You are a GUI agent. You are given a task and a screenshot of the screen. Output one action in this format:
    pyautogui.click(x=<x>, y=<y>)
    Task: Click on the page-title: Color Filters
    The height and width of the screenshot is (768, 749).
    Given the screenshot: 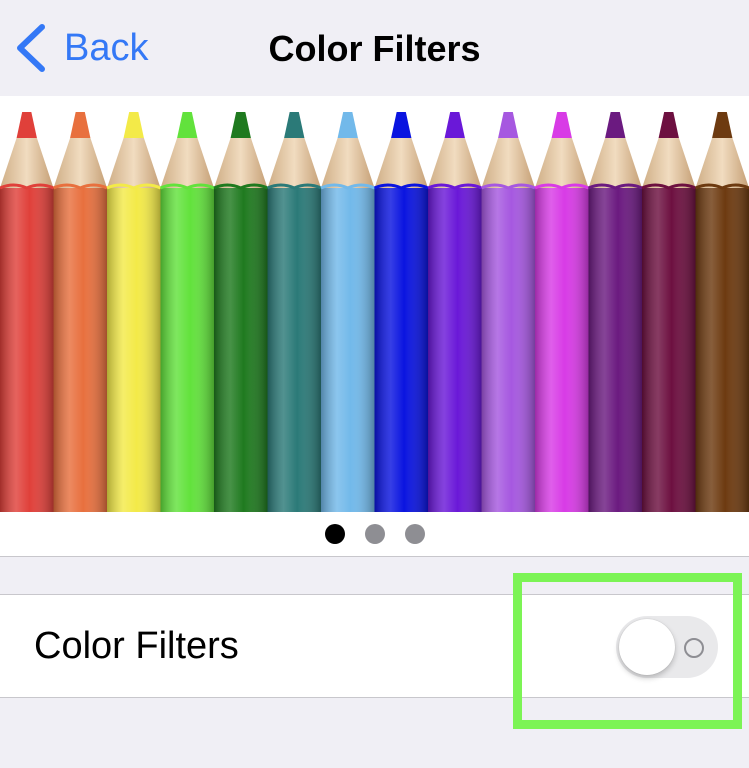 What is the action you would take?
    pyautogui.click(x=374, y=48)
    